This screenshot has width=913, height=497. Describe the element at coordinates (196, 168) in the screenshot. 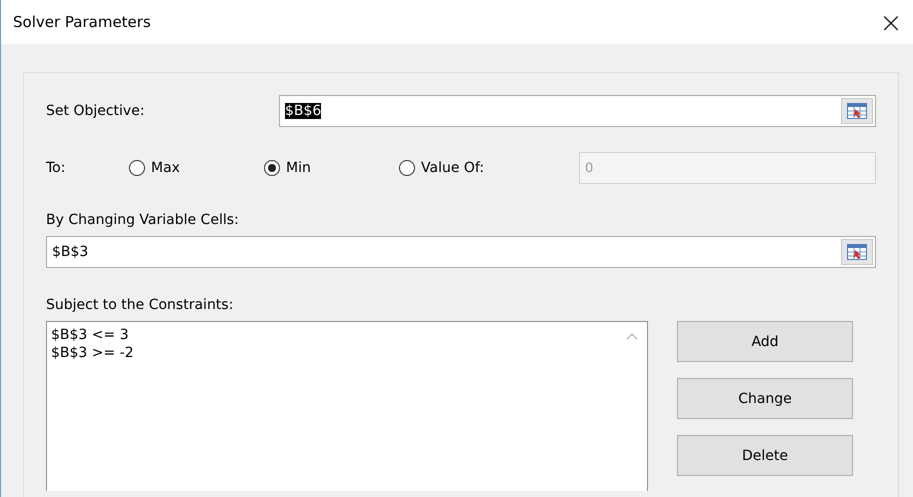

I see `radio-option: Max` at that location.